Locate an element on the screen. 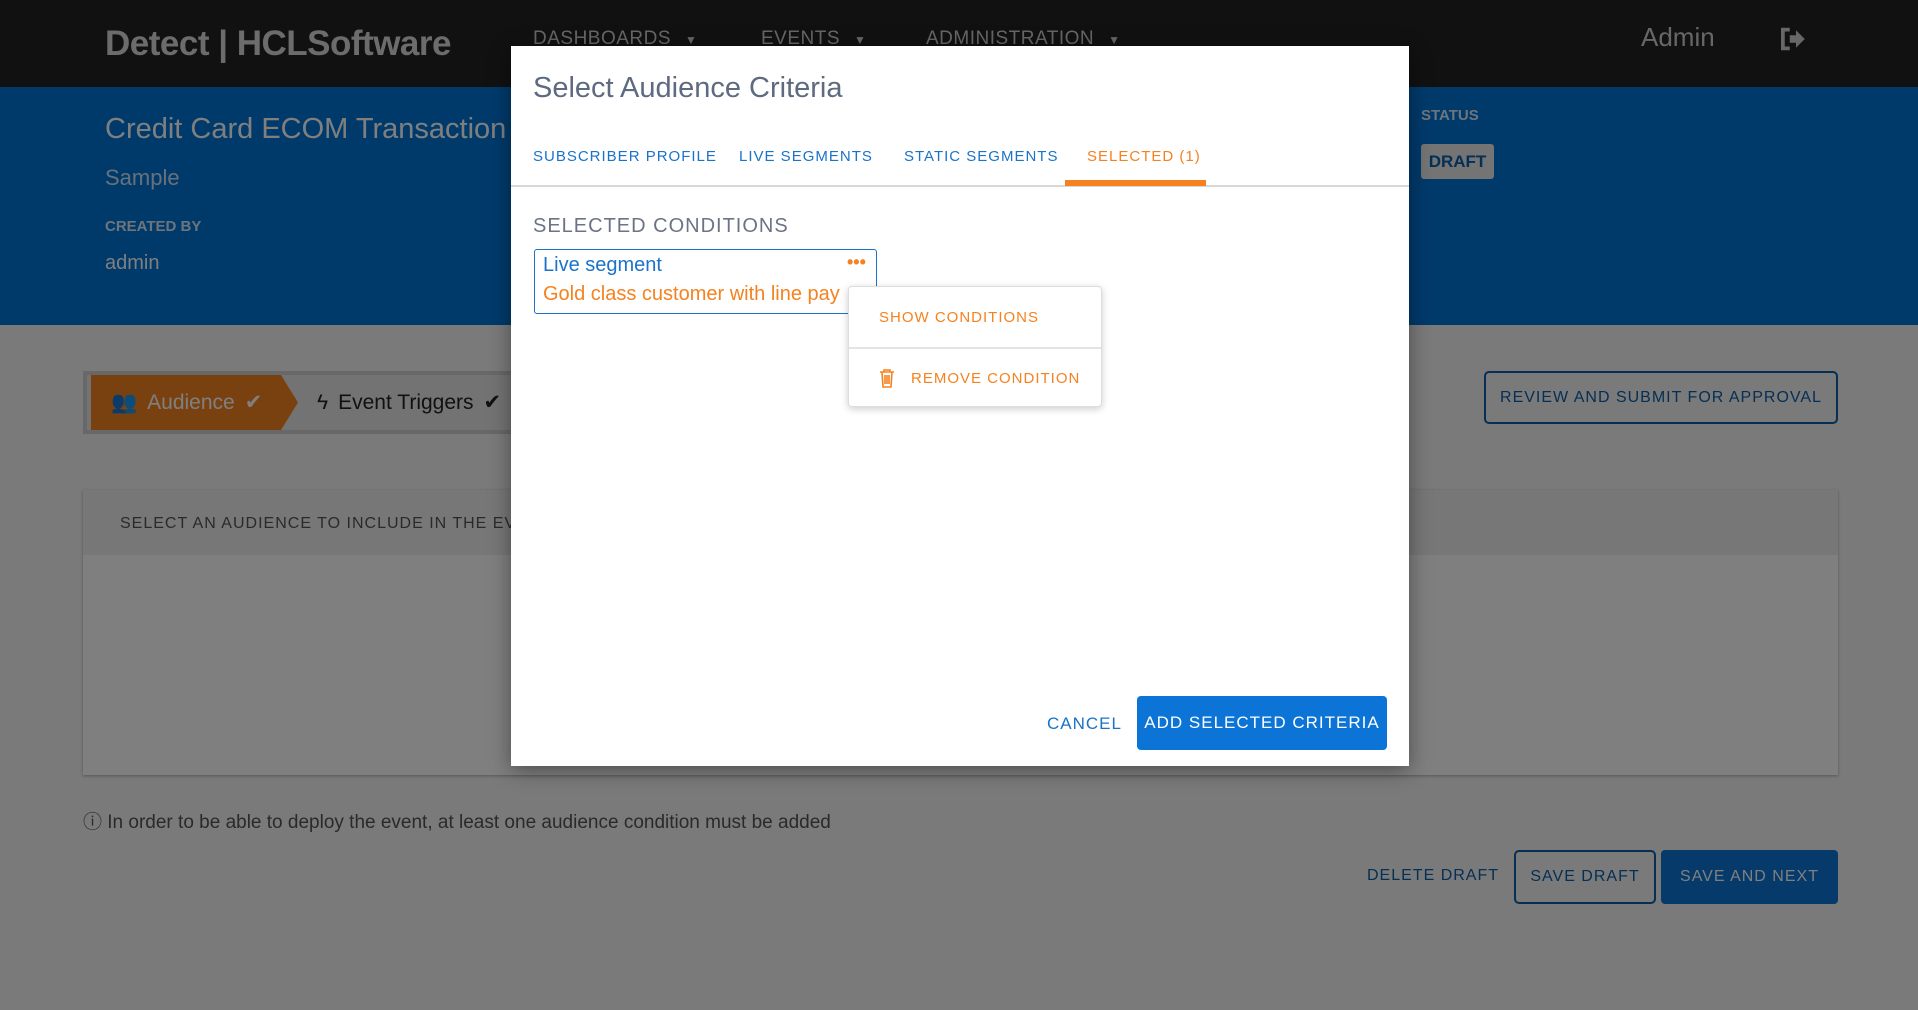 The width and height of the screenshot is (1918, 1010). condition-menu: SHOW CONDITIONS REMOVE CONDITION is located at coordinates (975, 346).